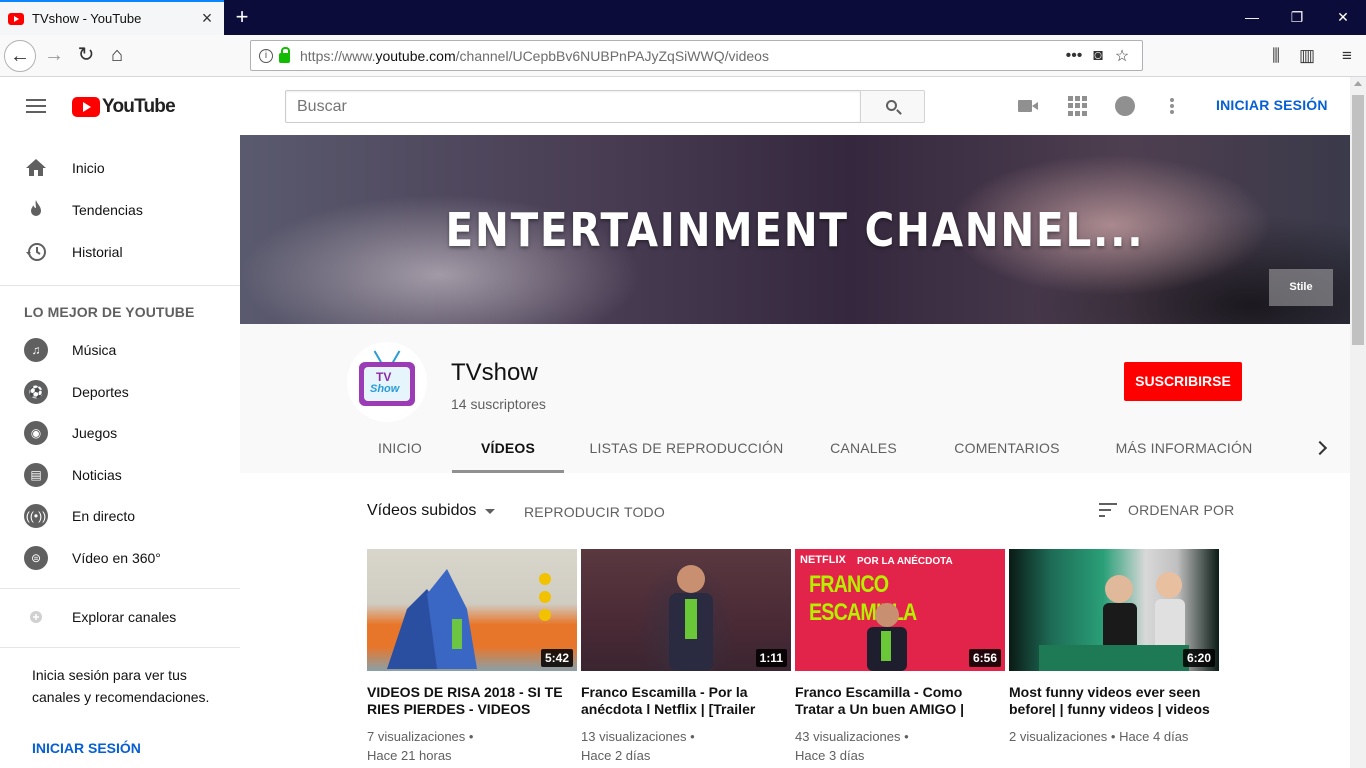 This screenshot has height=768, width=1366. Describe the element at coordinates (87, 18) in the screenshot. I see `tab-title: TVshow - YouTube` at that location.